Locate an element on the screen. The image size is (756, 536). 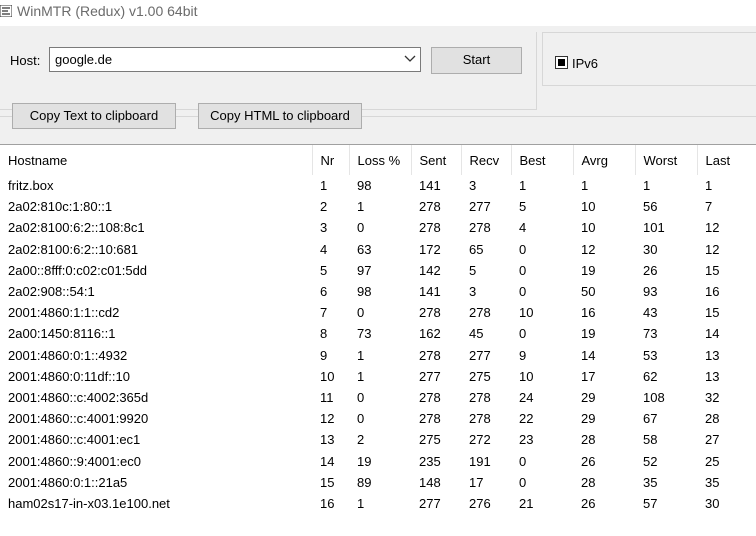
table-cell: 2001:4860::c:4001:9920 is located at coordinates (78, 419).